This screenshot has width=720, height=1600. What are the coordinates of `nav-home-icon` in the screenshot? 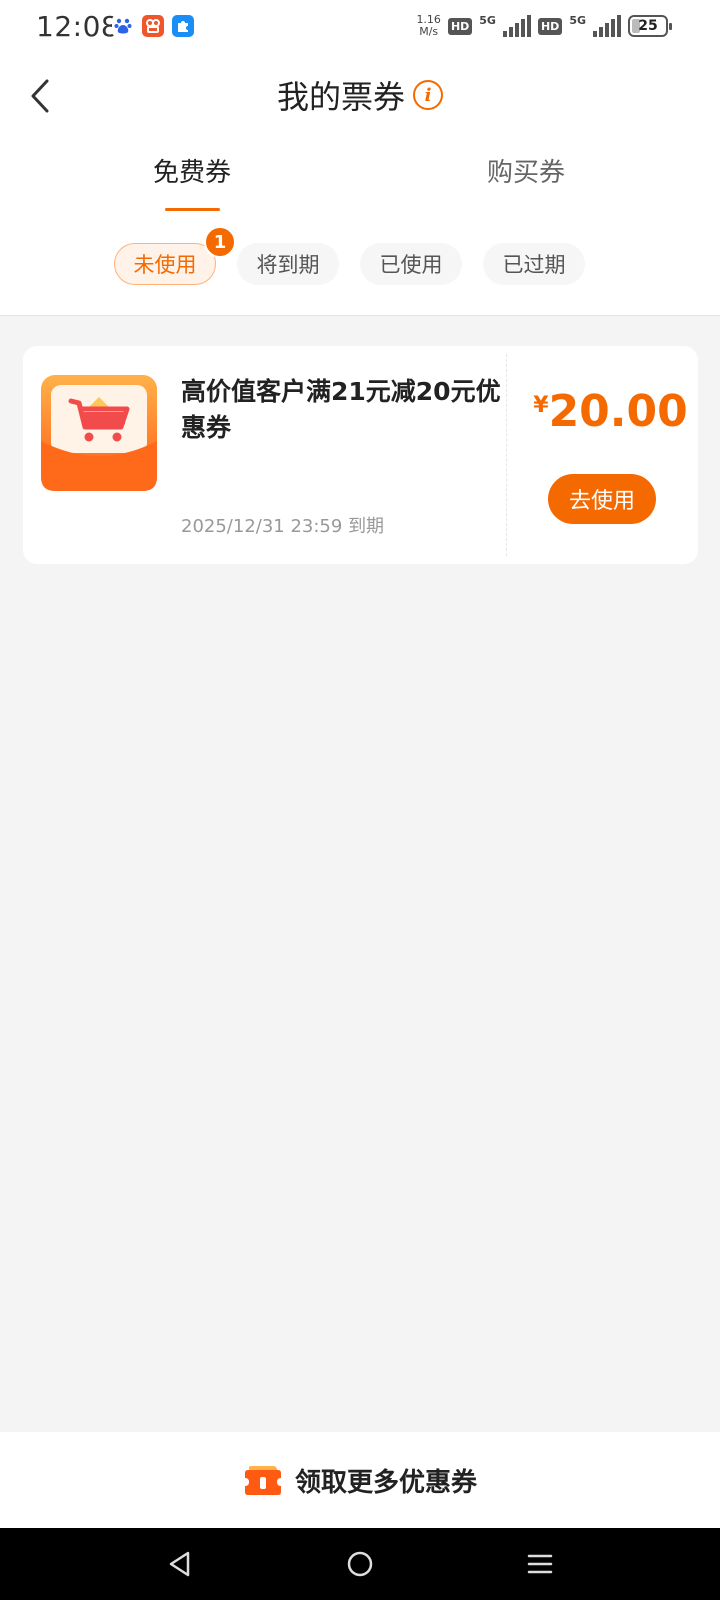 It's located at (360, 1564).